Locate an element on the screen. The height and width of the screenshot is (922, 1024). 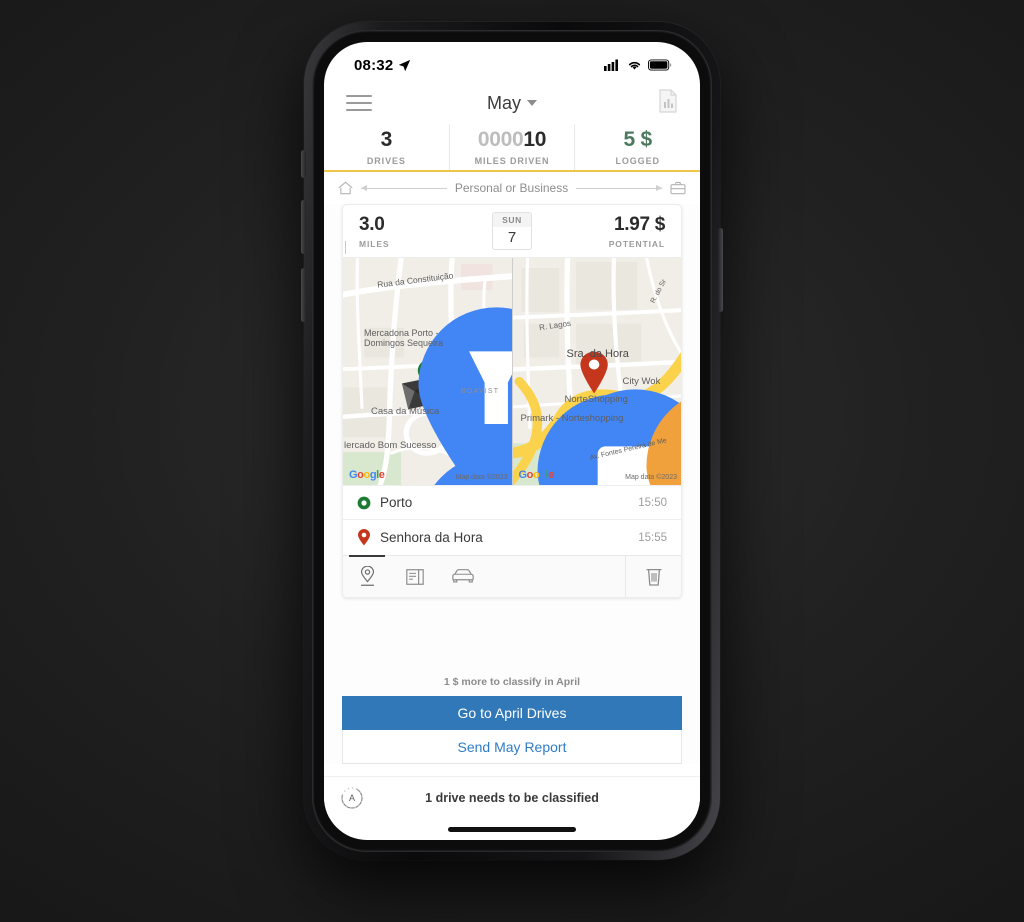
bottom-status-bar: A 1 drive needs to be classified is located at coordinates (512, 797).